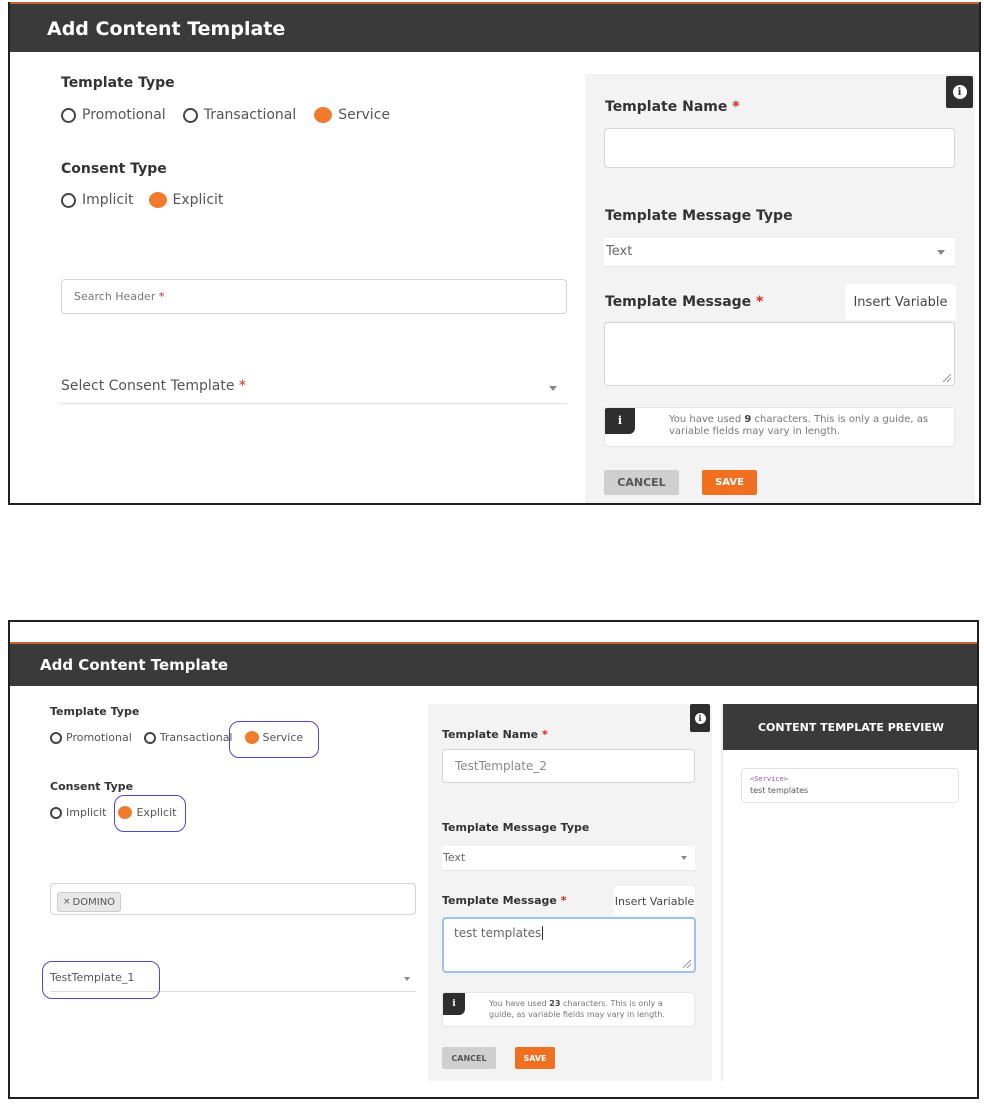 The height and width of the screenshot is (1106, 984). Describe the element at coordinates (769, 779) in the screenshot. I see `preview-tag: <Service>` at that location.